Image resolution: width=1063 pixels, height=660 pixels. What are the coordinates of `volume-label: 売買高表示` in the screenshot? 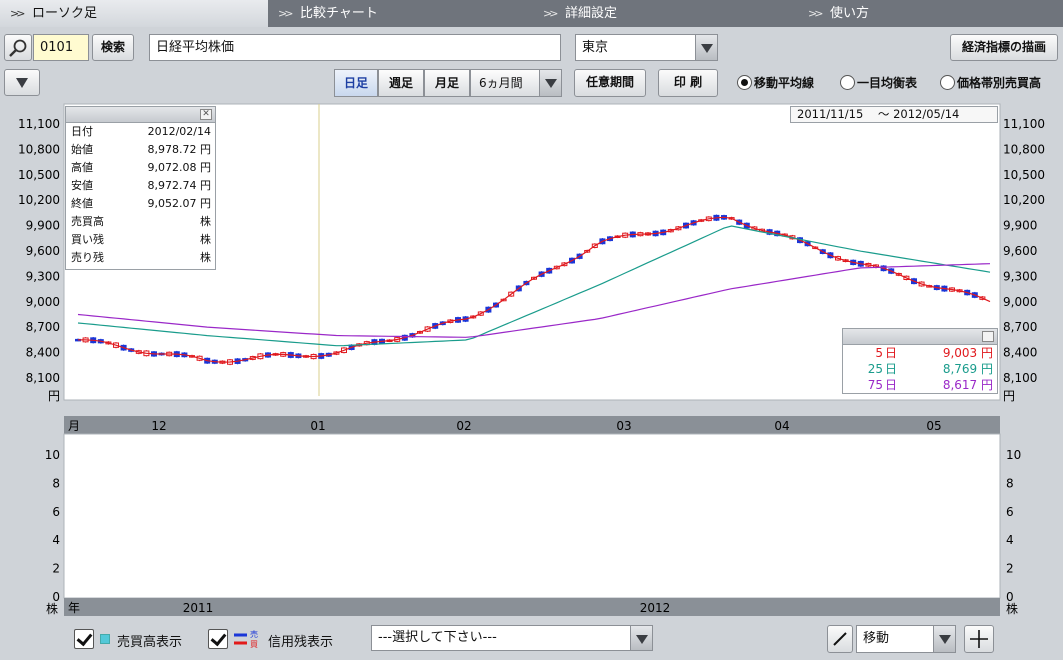 It's located at (150, 642).